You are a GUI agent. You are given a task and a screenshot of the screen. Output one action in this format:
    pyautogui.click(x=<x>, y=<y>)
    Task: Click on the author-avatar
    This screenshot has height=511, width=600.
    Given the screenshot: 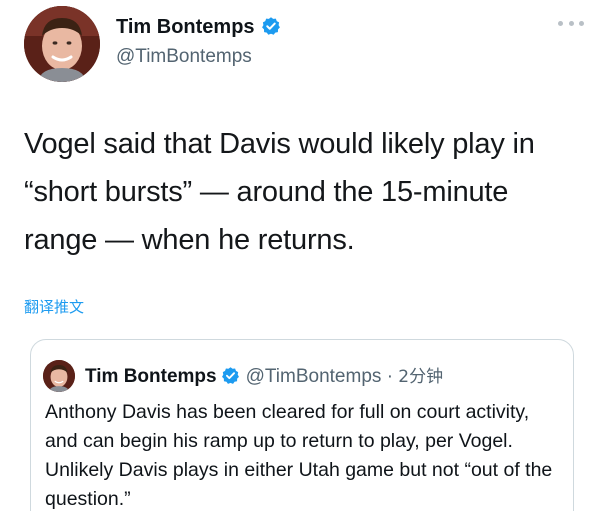 What is the action you would take?
    pyautogui.click(x=62, y=44)
    